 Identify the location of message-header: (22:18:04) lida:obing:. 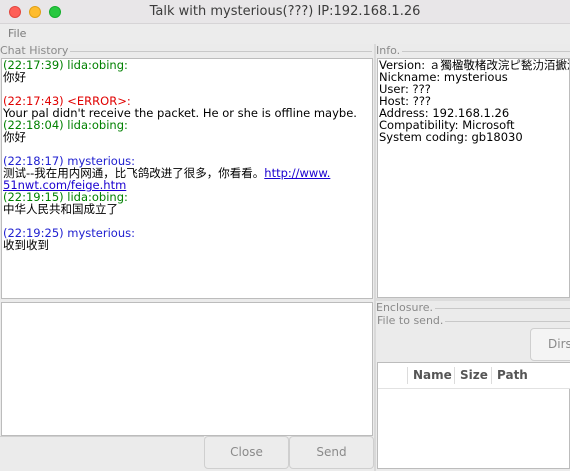
(65, 125).